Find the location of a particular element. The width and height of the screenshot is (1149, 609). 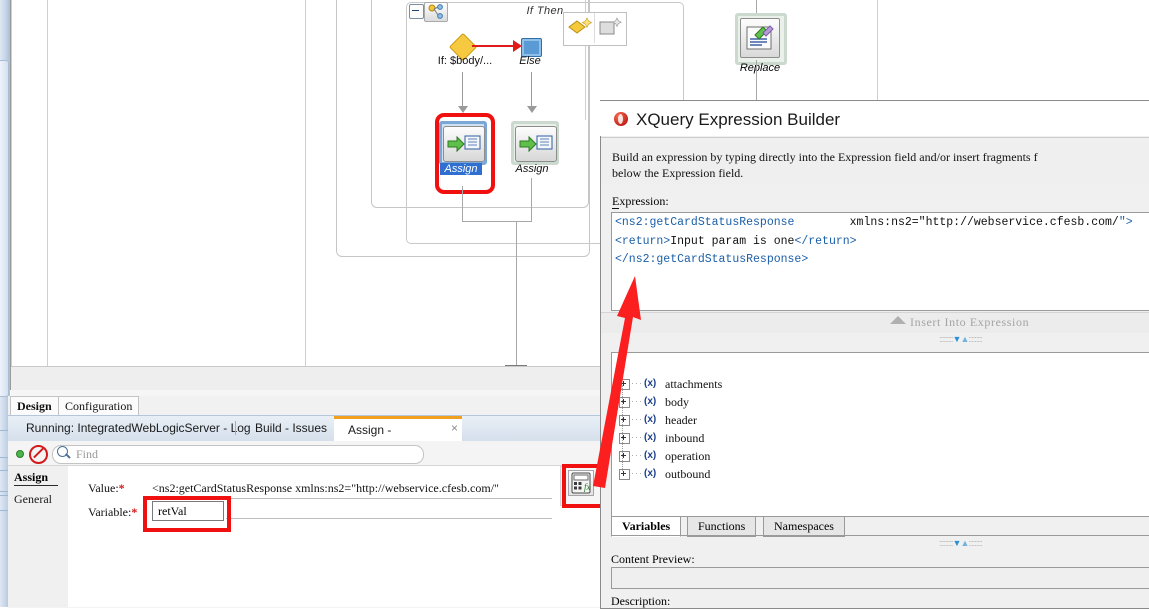

replace-selection is located at coordinates (761, 39).